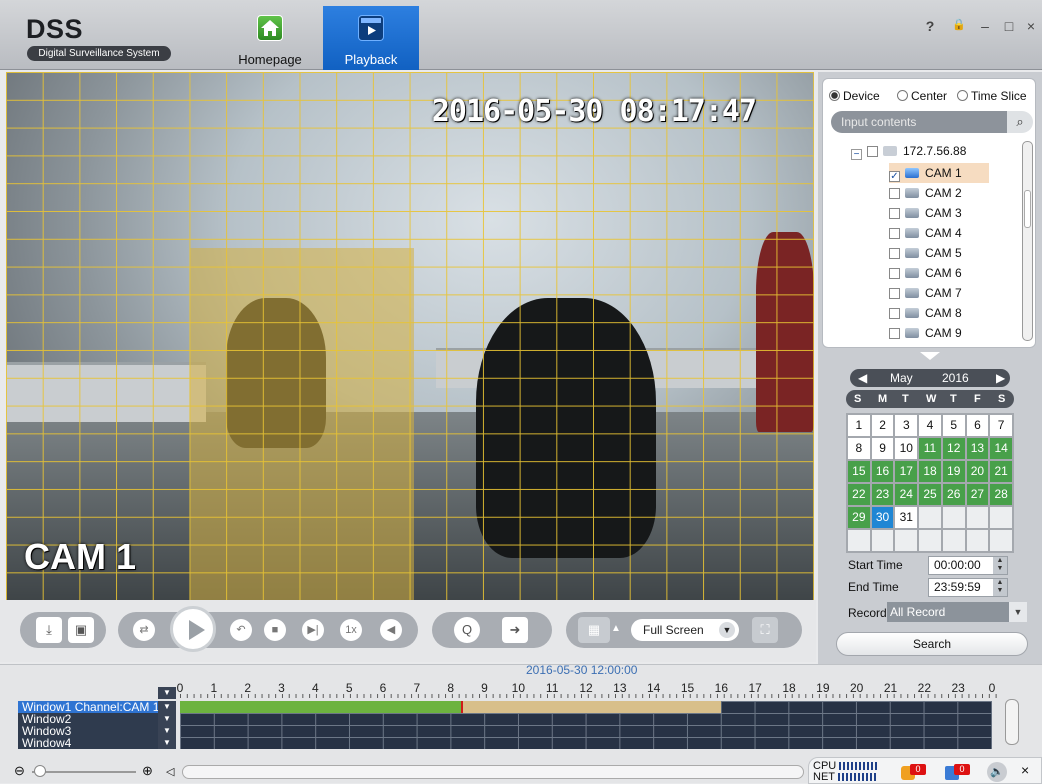 Image resolution: width=1042 pixels, height=784 pixels. Describe the element at coordinates (591, 707) in the screenshot. I see `record-segment` at that location.